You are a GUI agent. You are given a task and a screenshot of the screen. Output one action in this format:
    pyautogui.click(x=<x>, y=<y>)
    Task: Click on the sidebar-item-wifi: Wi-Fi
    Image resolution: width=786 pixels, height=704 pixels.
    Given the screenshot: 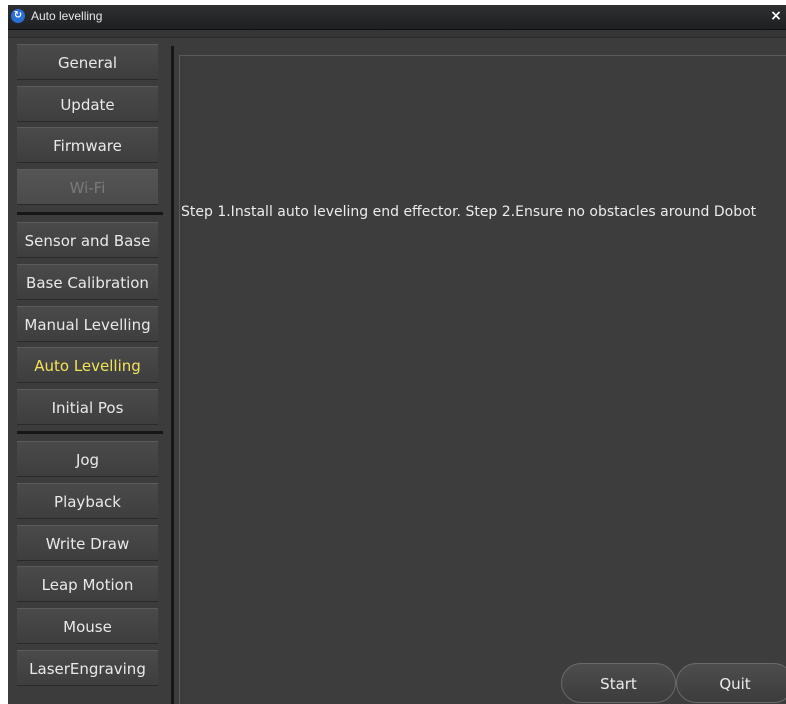 What is the action you would take?
    pyautogui.click(x=87, y=187)
    